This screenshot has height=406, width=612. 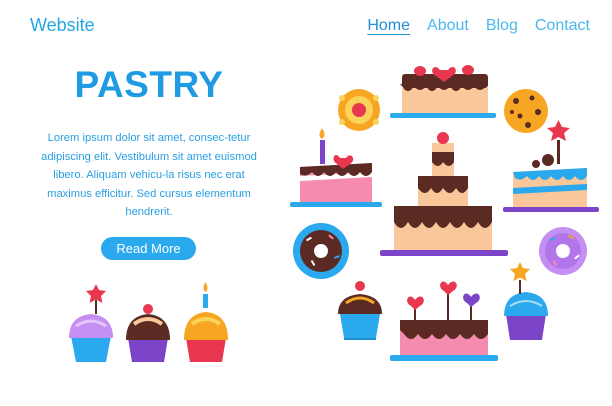 I want to click on tiered-cake-icon, so click(x=444, y=194).